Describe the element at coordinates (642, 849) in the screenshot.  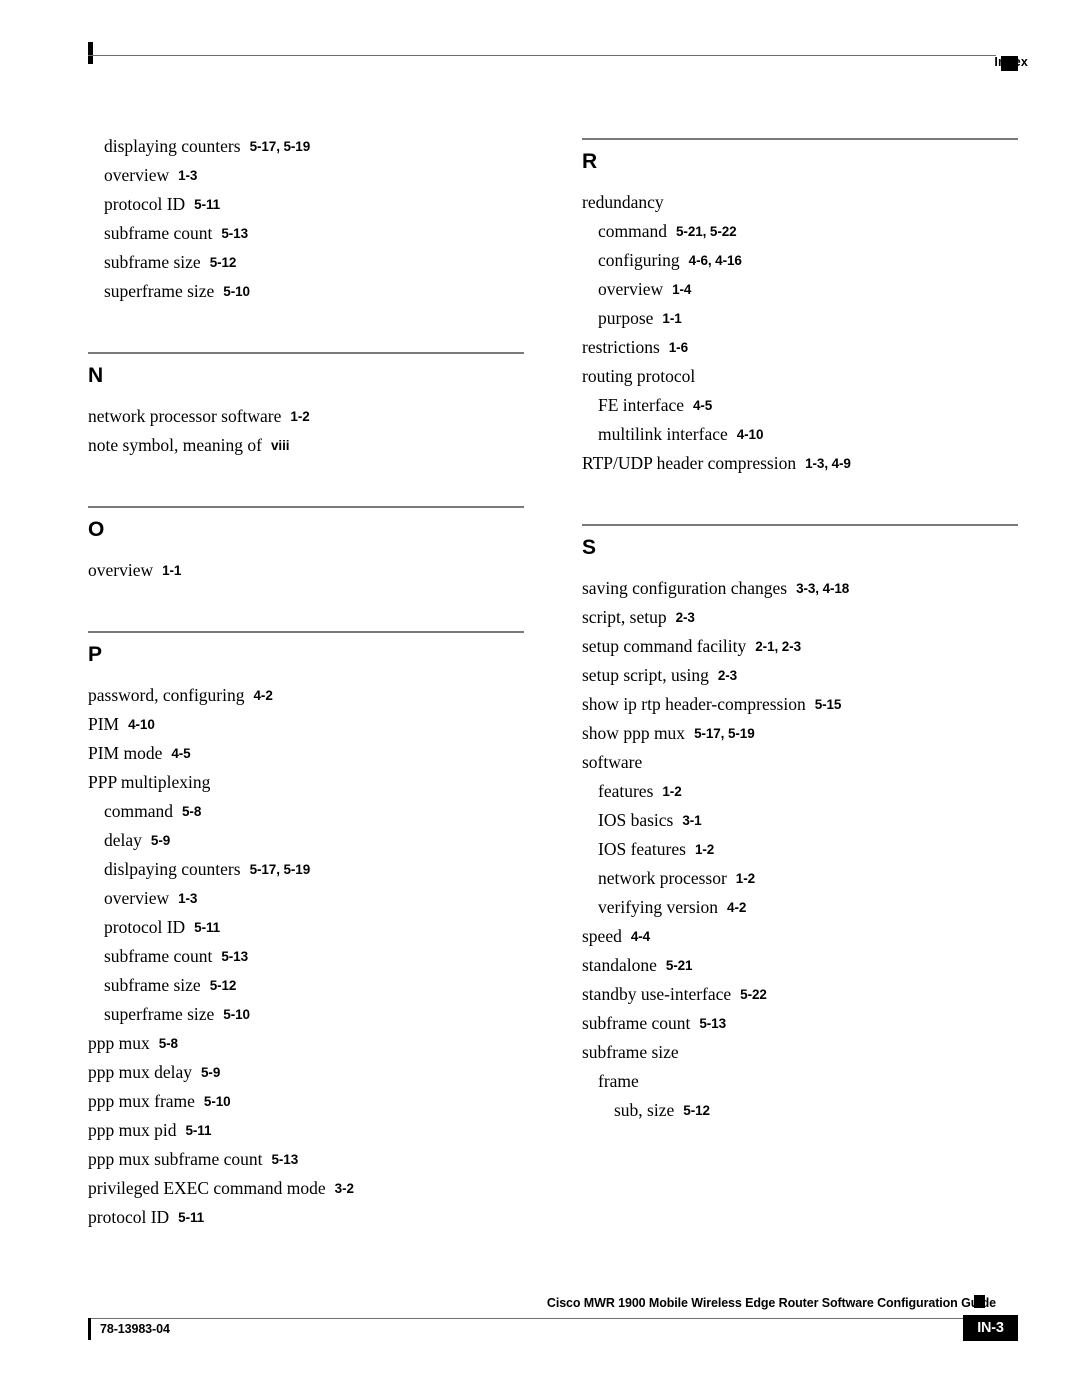
I see `index-entry-term: IOS features` at that location.